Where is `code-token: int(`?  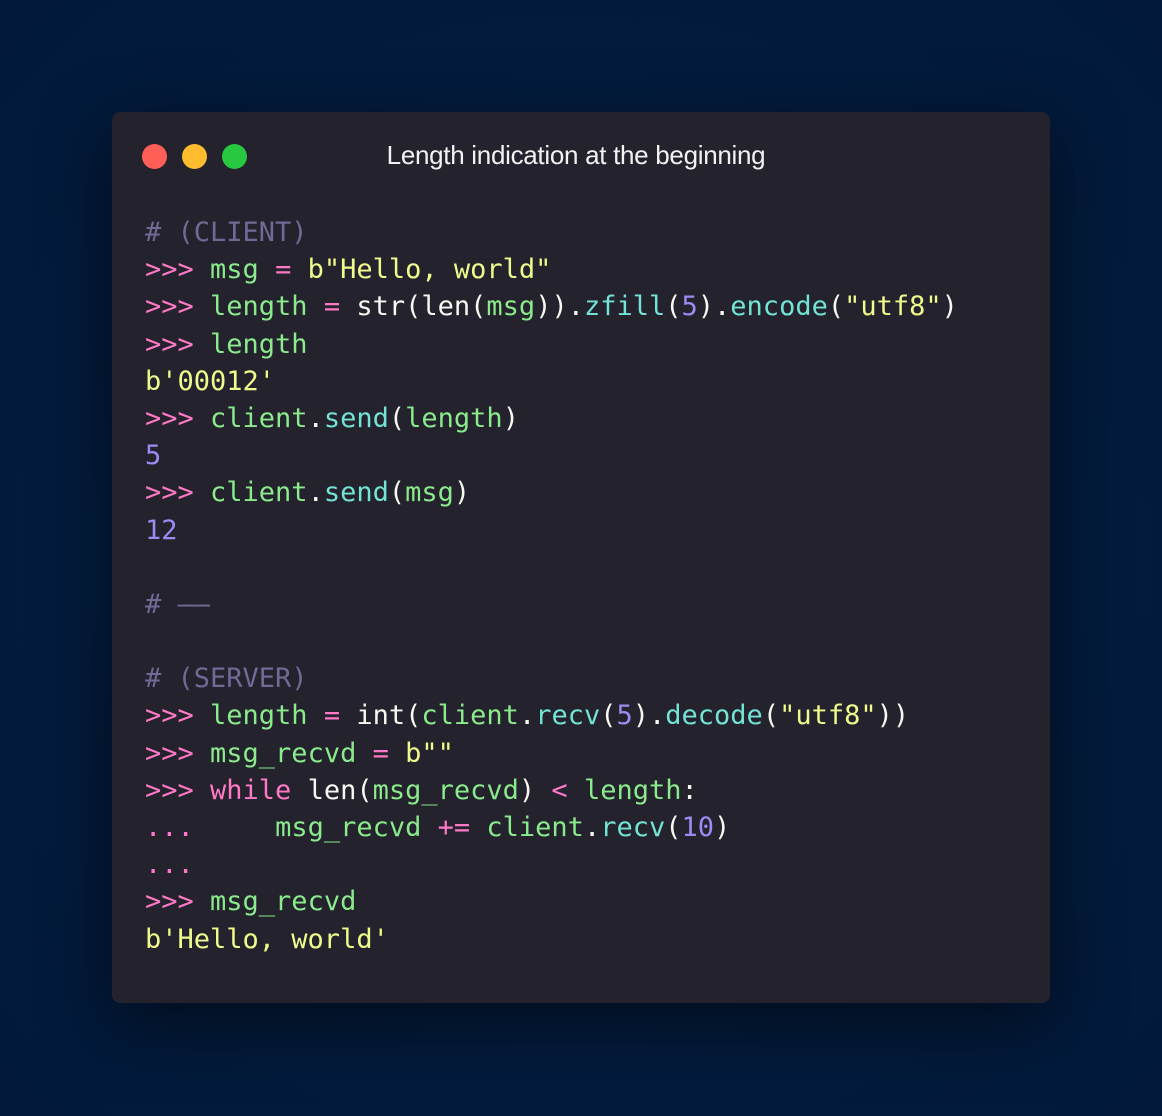
code-token: int( is located at coordinates (389, 716).